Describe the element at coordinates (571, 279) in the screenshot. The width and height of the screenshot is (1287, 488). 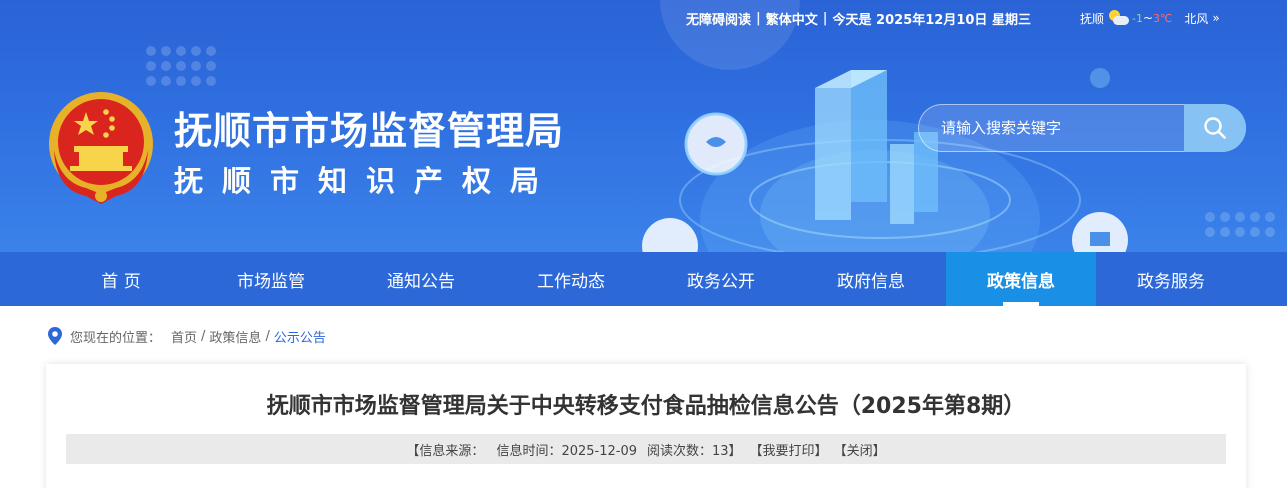
I see `nav-item-work-news: 工作动态` at that location.